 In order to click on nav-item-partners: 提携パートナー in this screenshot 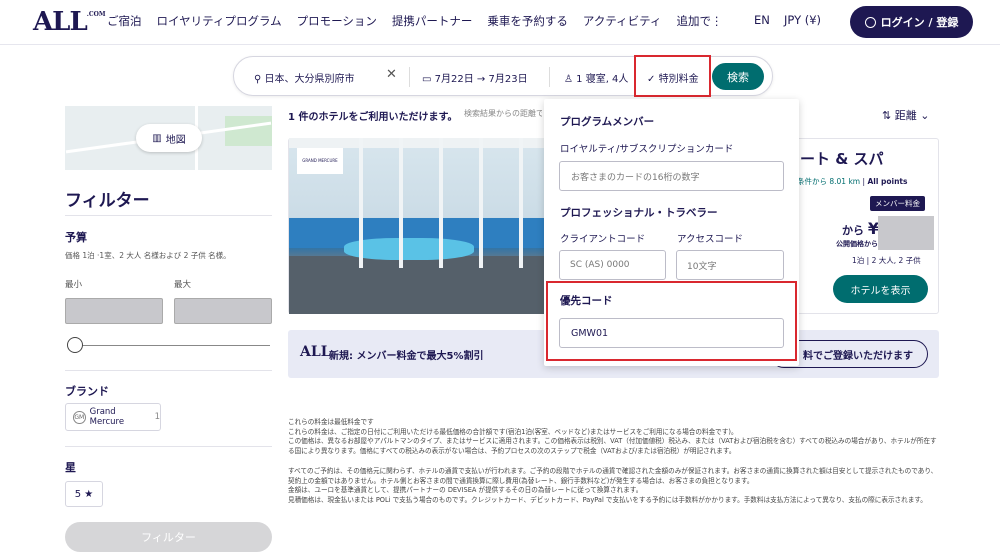, I will do `click(432, 21)`.